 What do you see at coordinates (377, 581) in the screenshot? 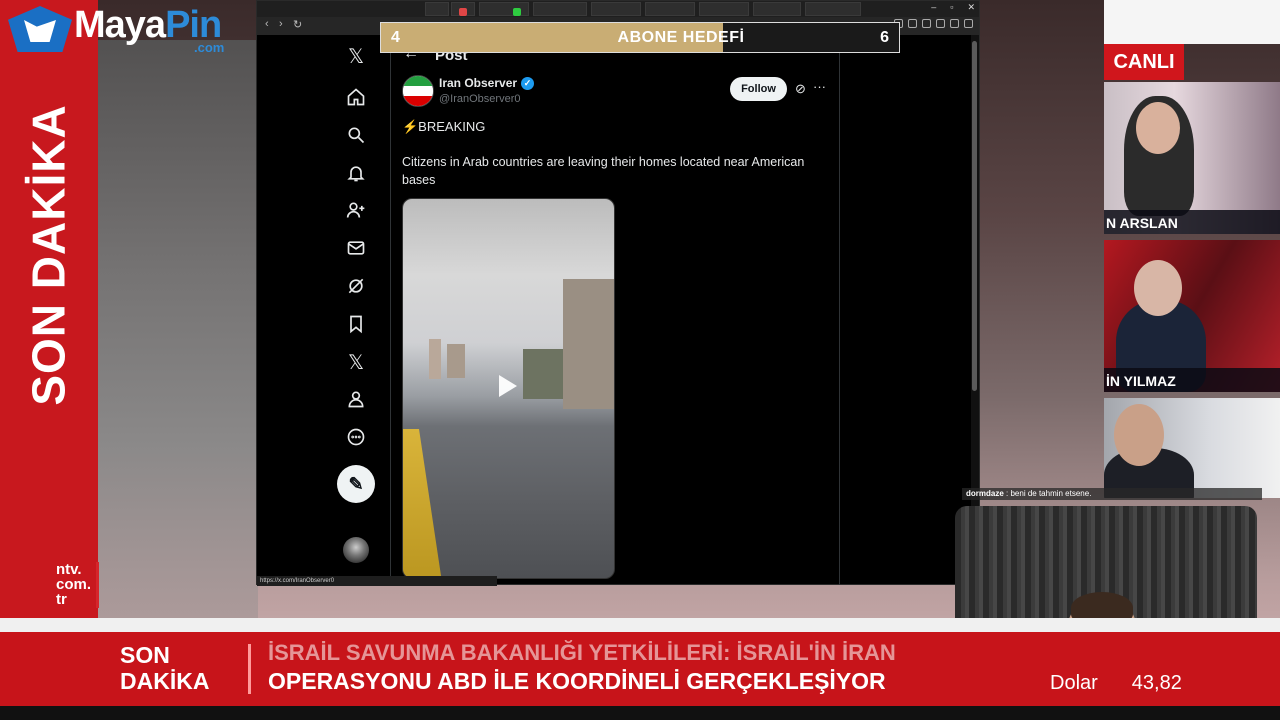
I see `status-url: https://x.com/IranObserver0` at bounding box center [377, 581].